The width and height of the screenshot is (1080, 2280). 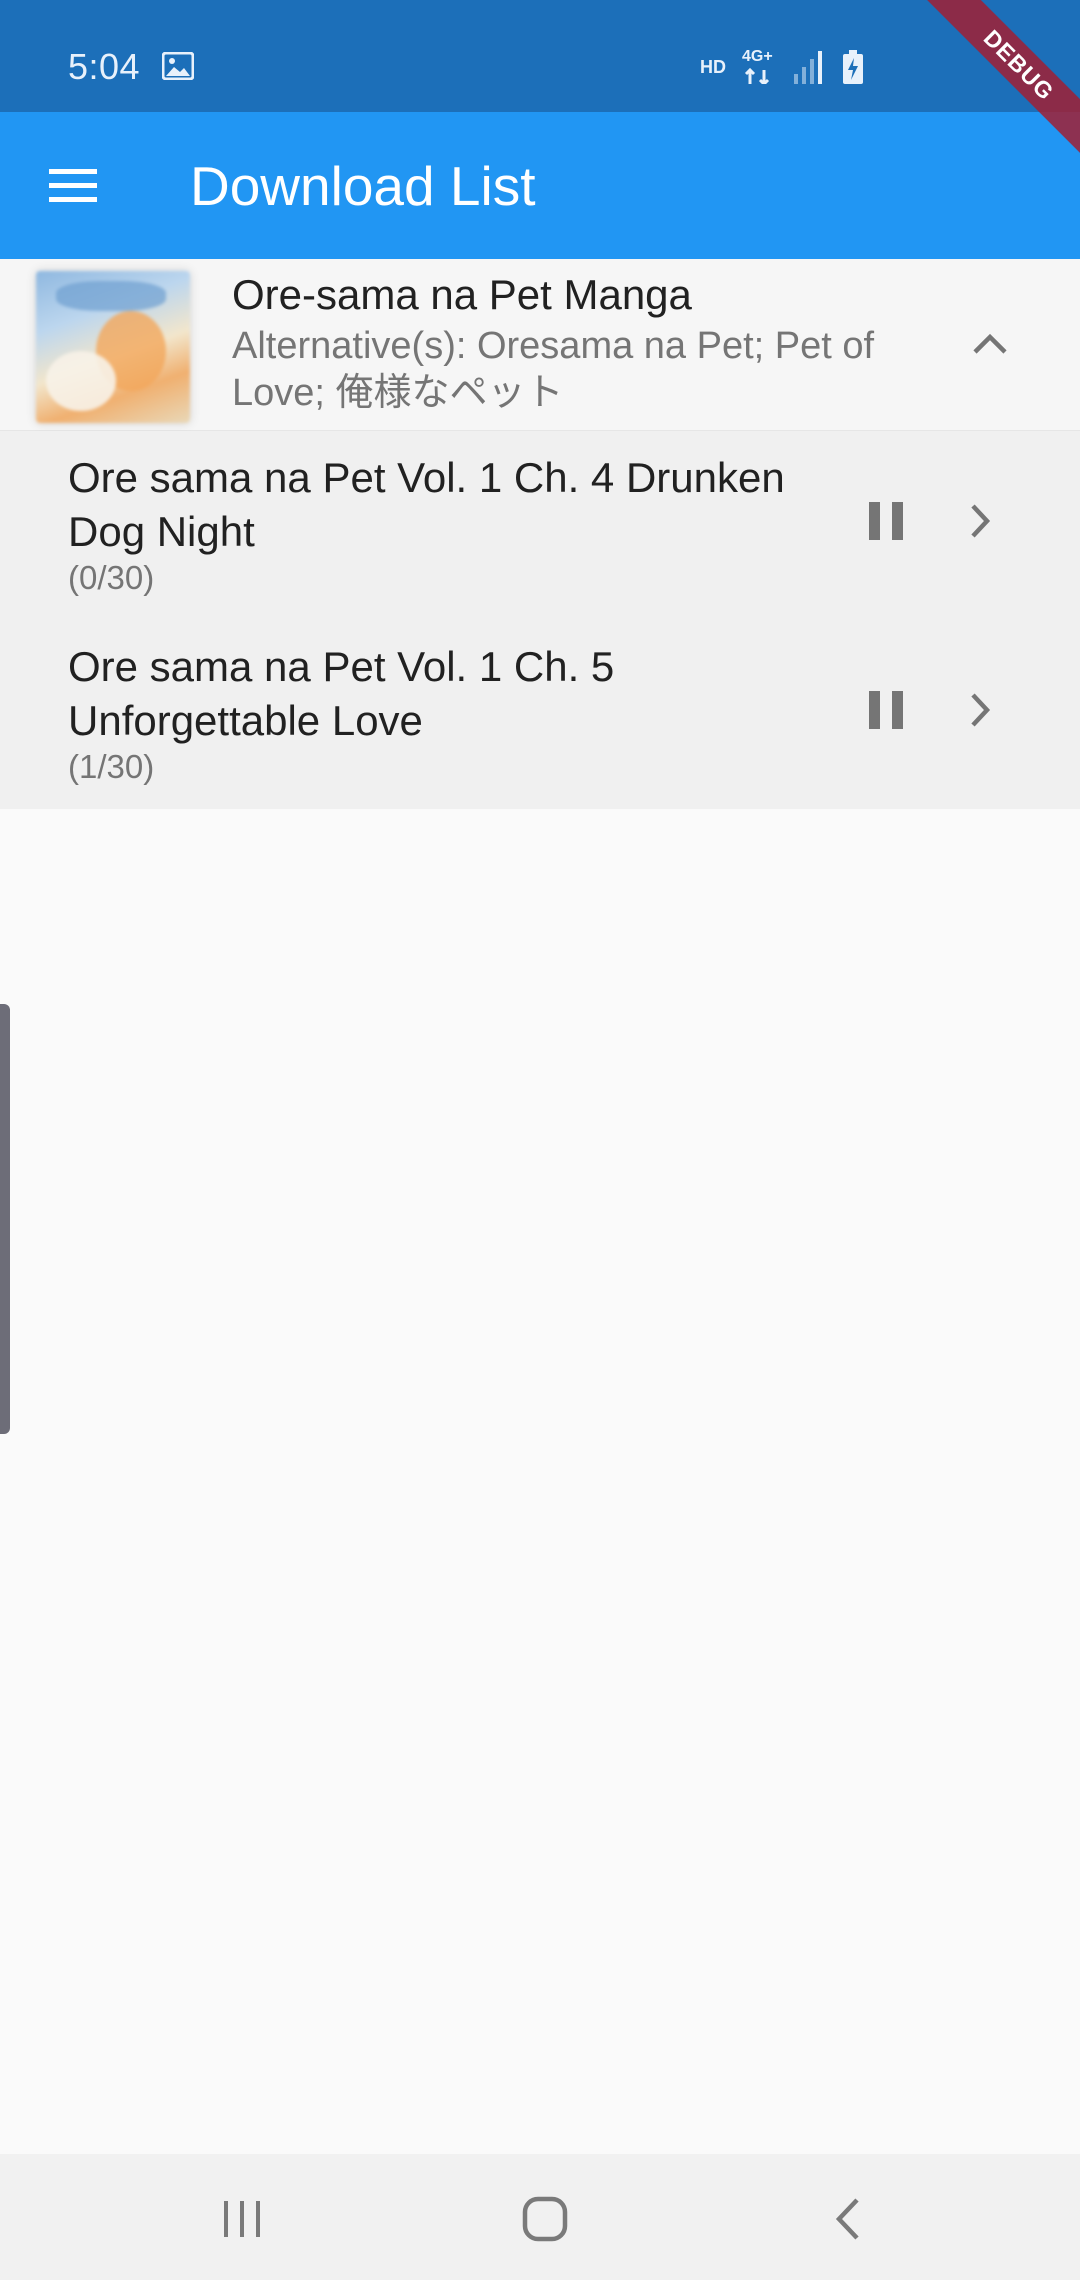 I want to click on chapter-progress: (1/30), so click(x=111, y=766).